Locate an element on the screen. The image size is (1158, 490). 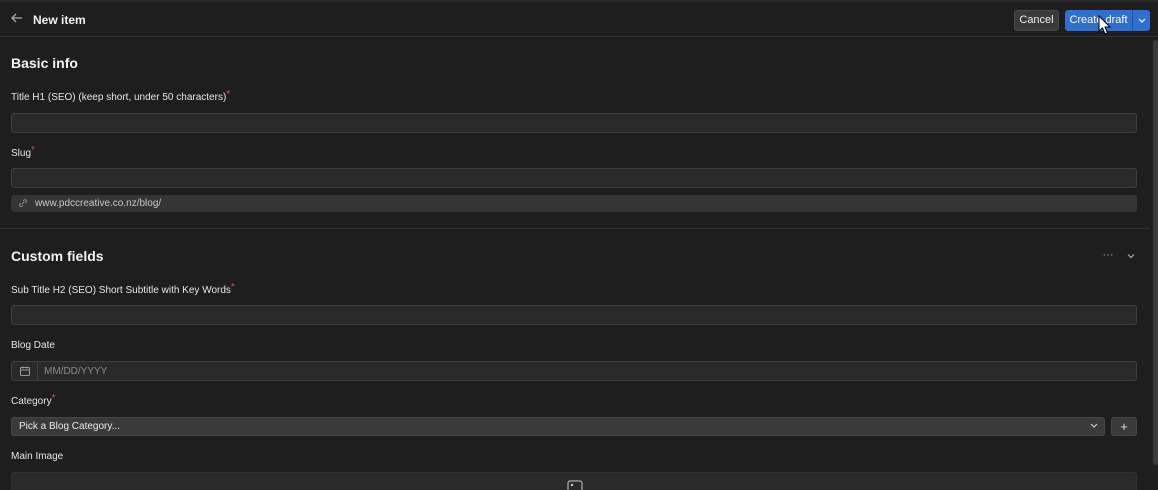
date-placeholder: MM/DD/YYYY is located at coordinates (76, 371).